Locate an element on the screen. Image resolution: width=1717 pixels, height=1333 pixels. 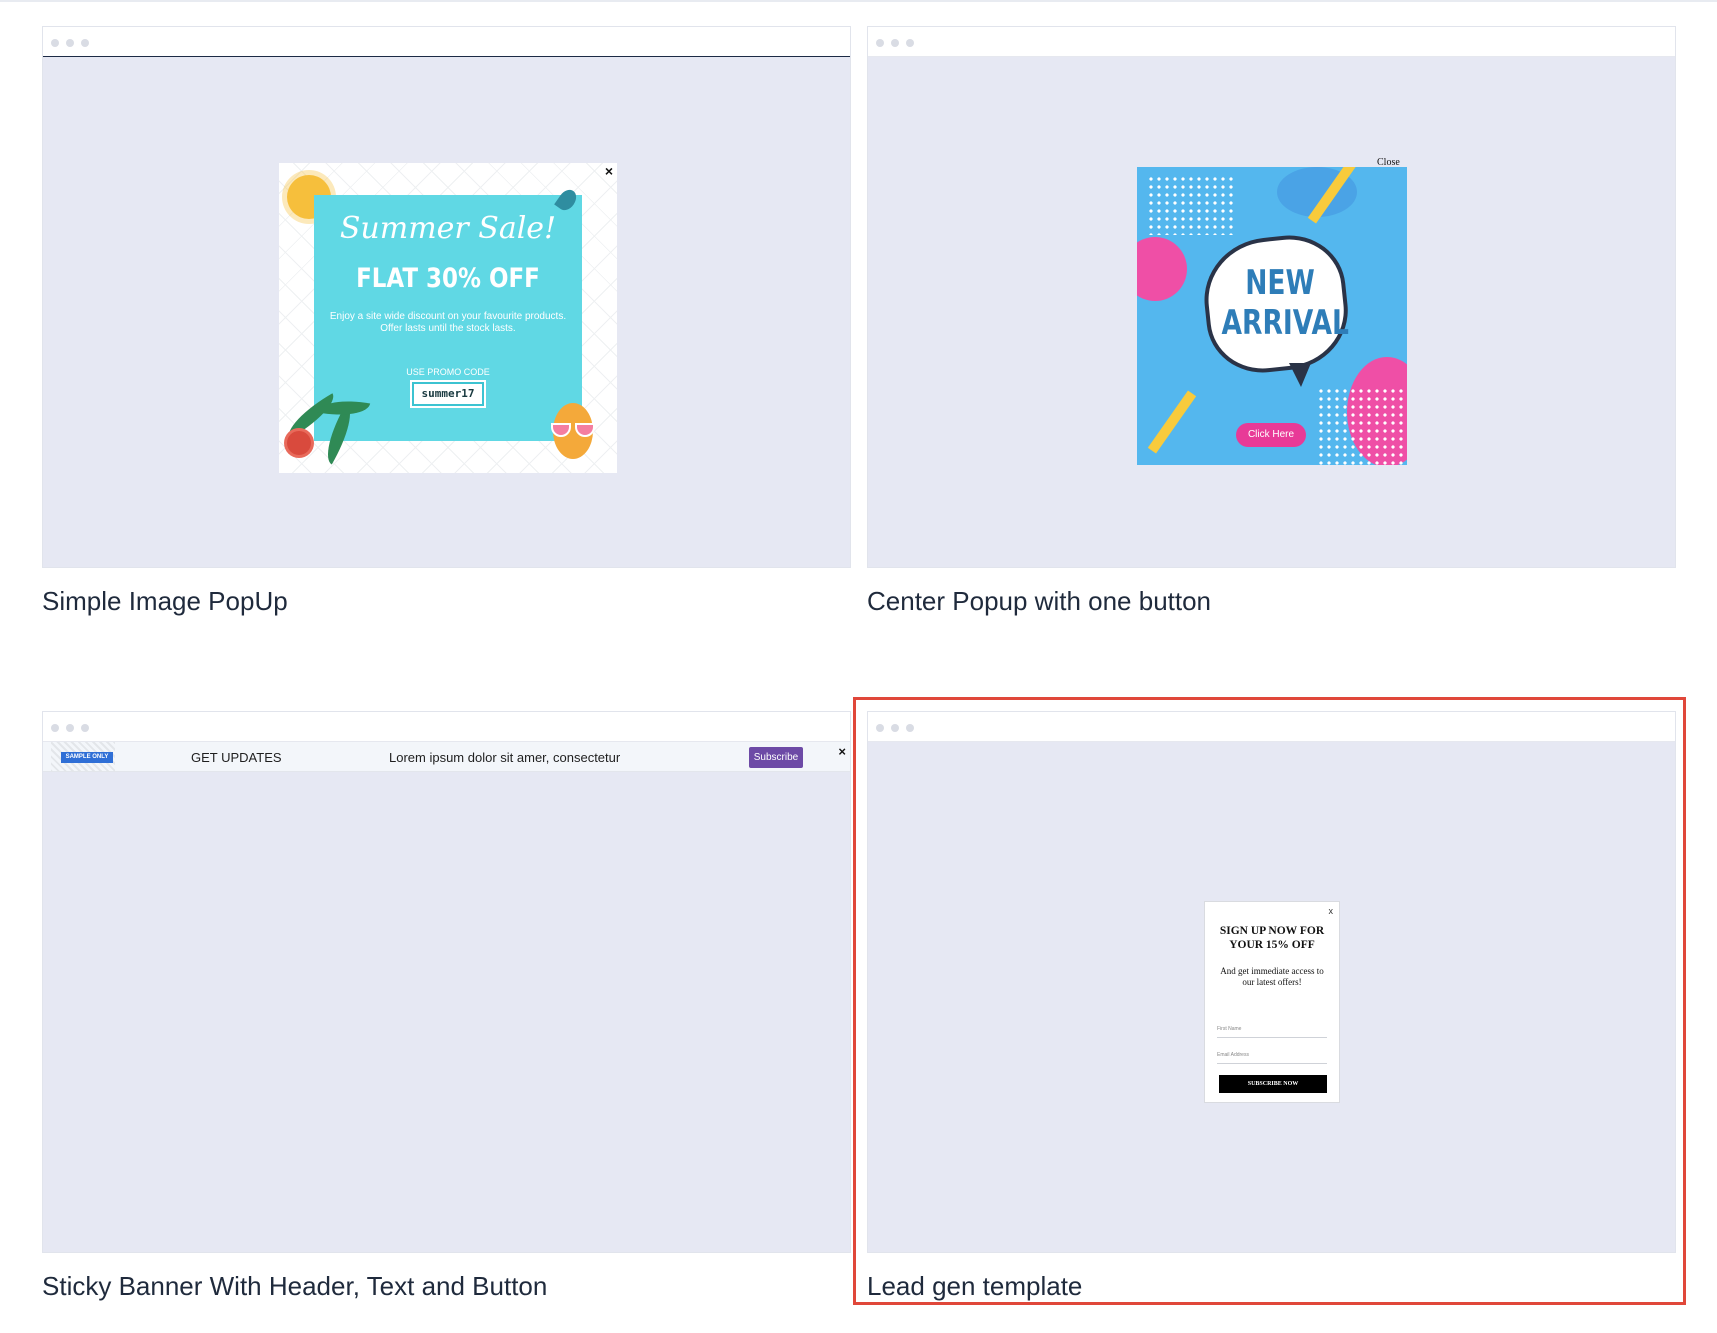
subscribe-now-button: SUBSCRIBE NOW is located at coordinates (1273, 1084).